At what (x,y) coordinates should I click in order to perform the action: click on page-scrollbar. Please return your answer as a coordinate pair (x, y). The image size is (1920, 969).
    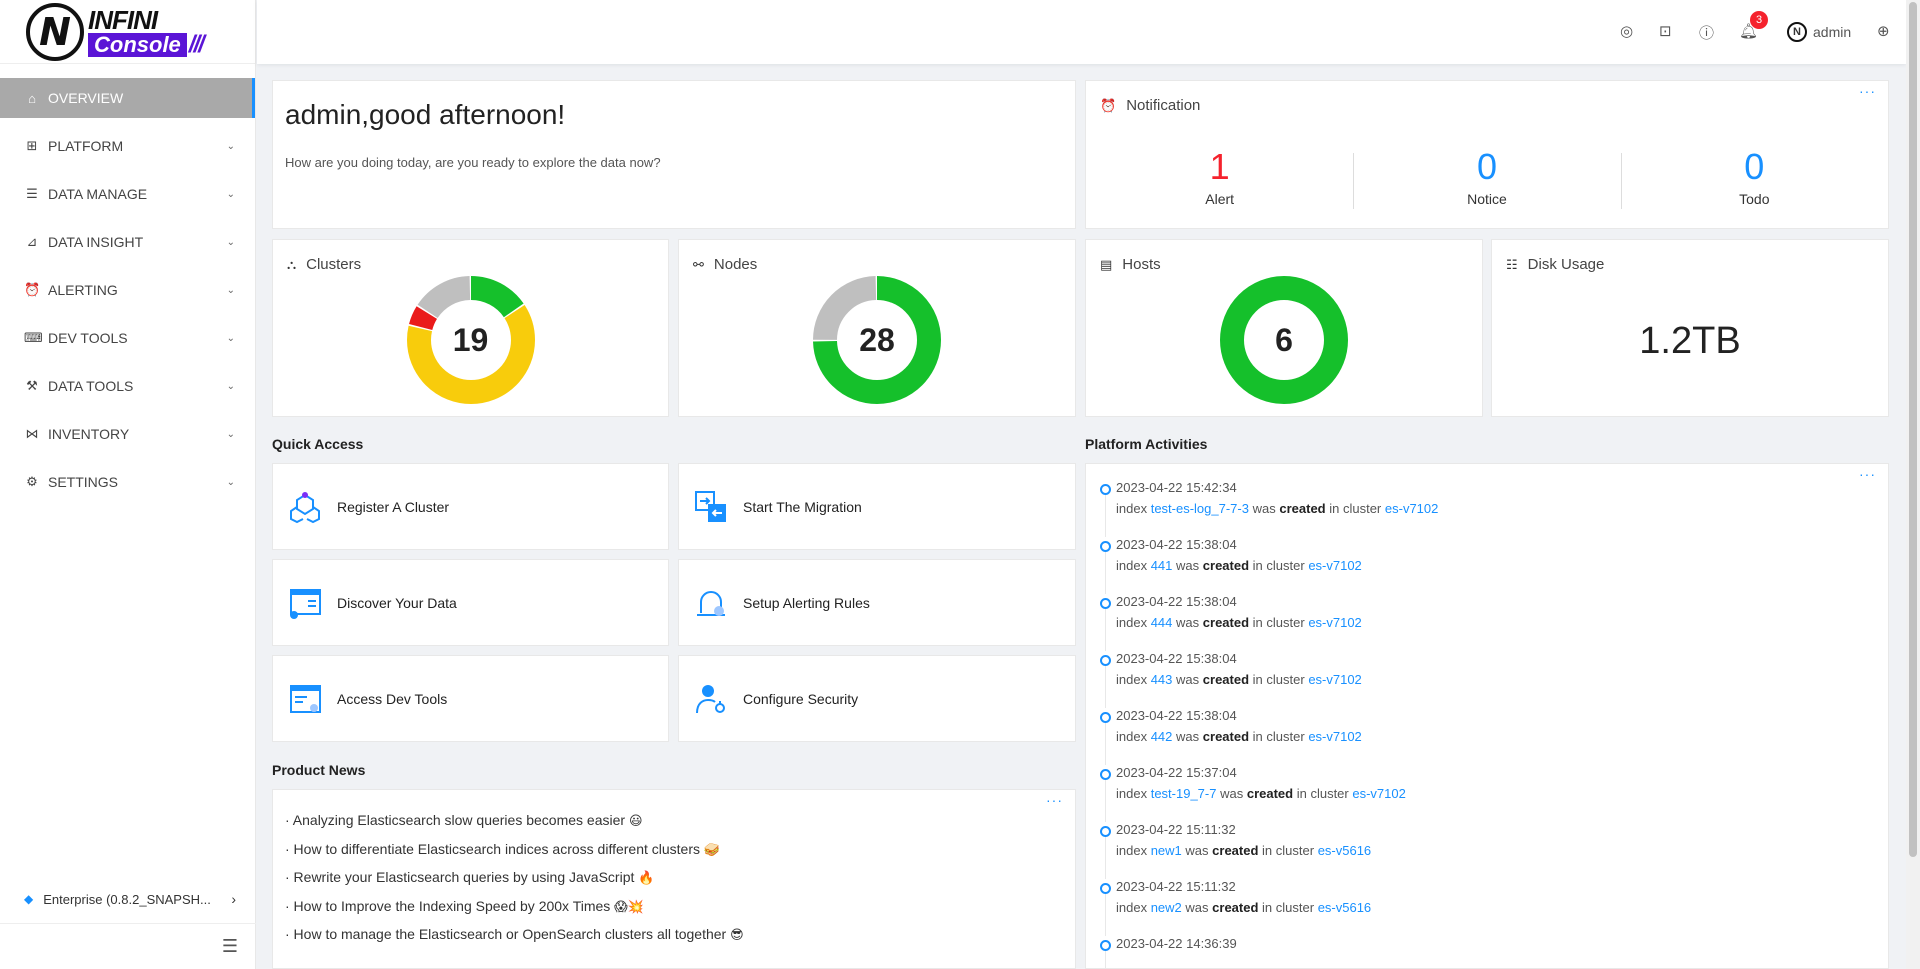
    Looking at the image, I should click on (1913, 484).